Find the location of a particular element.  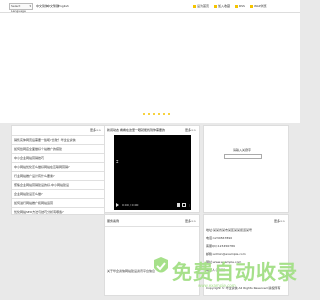

news-more-link: 更多>> is located at coordinates (95, 130).